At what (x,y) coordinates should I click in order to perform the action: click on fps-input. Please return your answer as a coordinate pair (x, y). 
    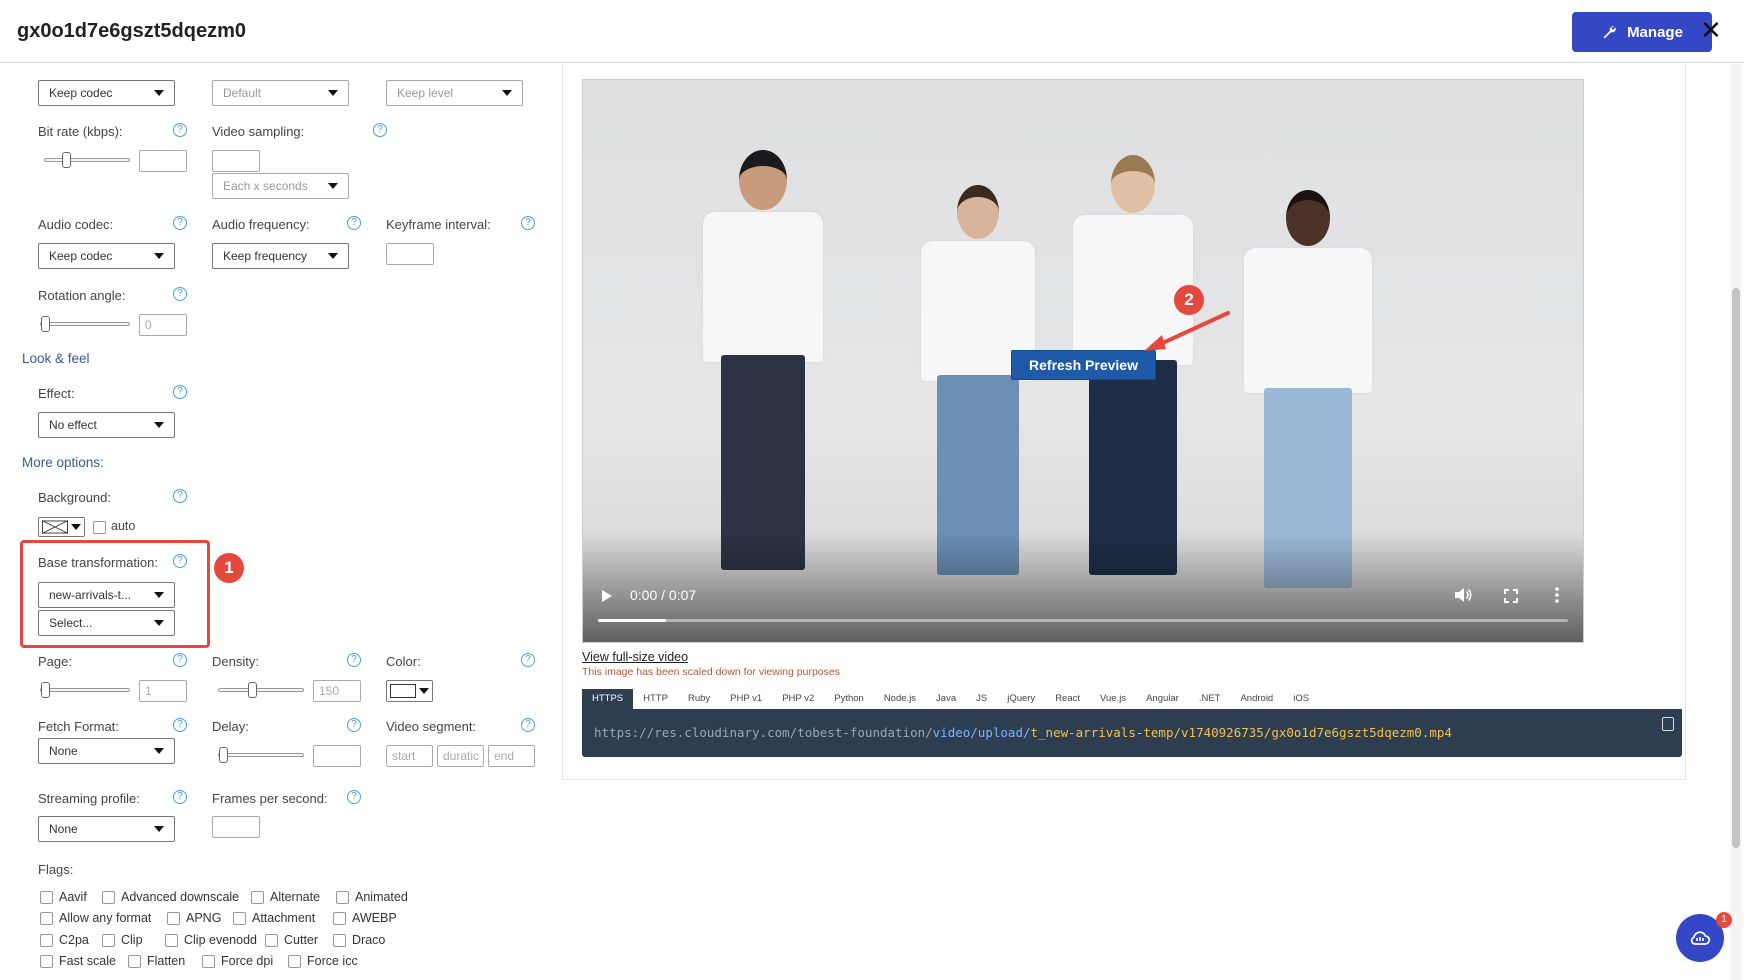
    Looking at the image, I should click on (236, 827).